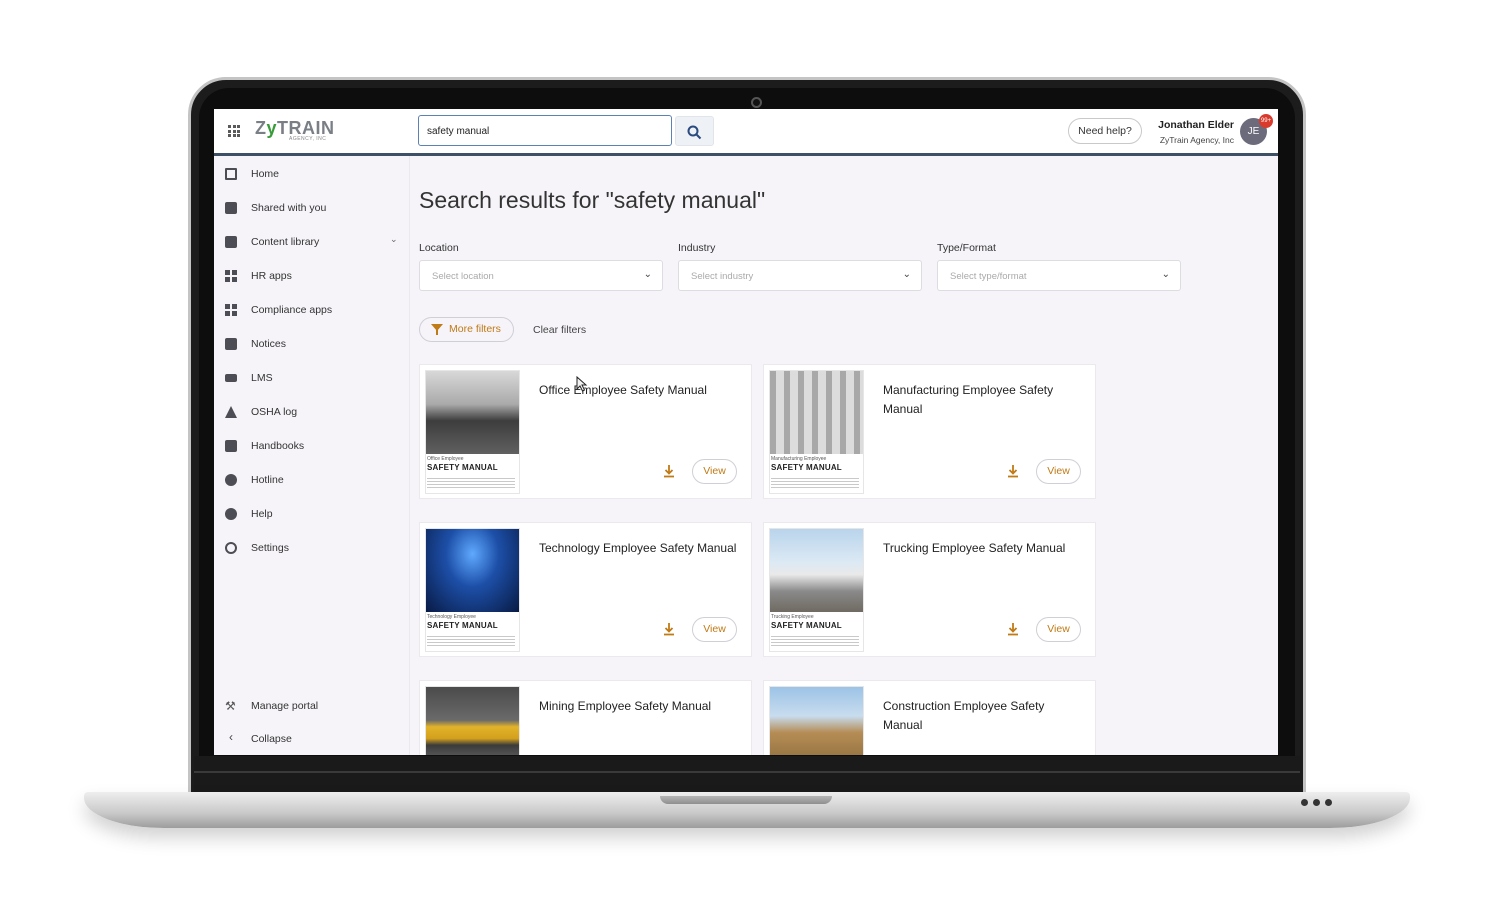 Image resolution: width=1500 pixels, height=900 pixels. What do you see at coordinates (582, 384) in the screenshot?
I see `mouse-cursor-icon` at bounding box center [582, 384].